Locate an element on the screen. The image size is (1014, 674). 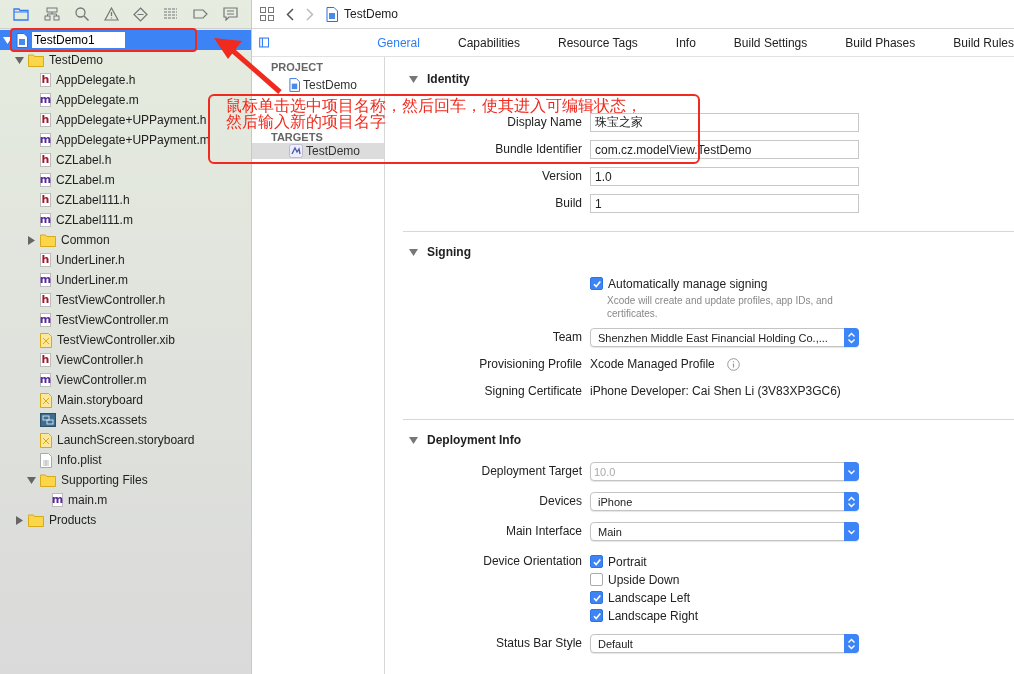
field-label: Devices is located at coordinates (560, 501).